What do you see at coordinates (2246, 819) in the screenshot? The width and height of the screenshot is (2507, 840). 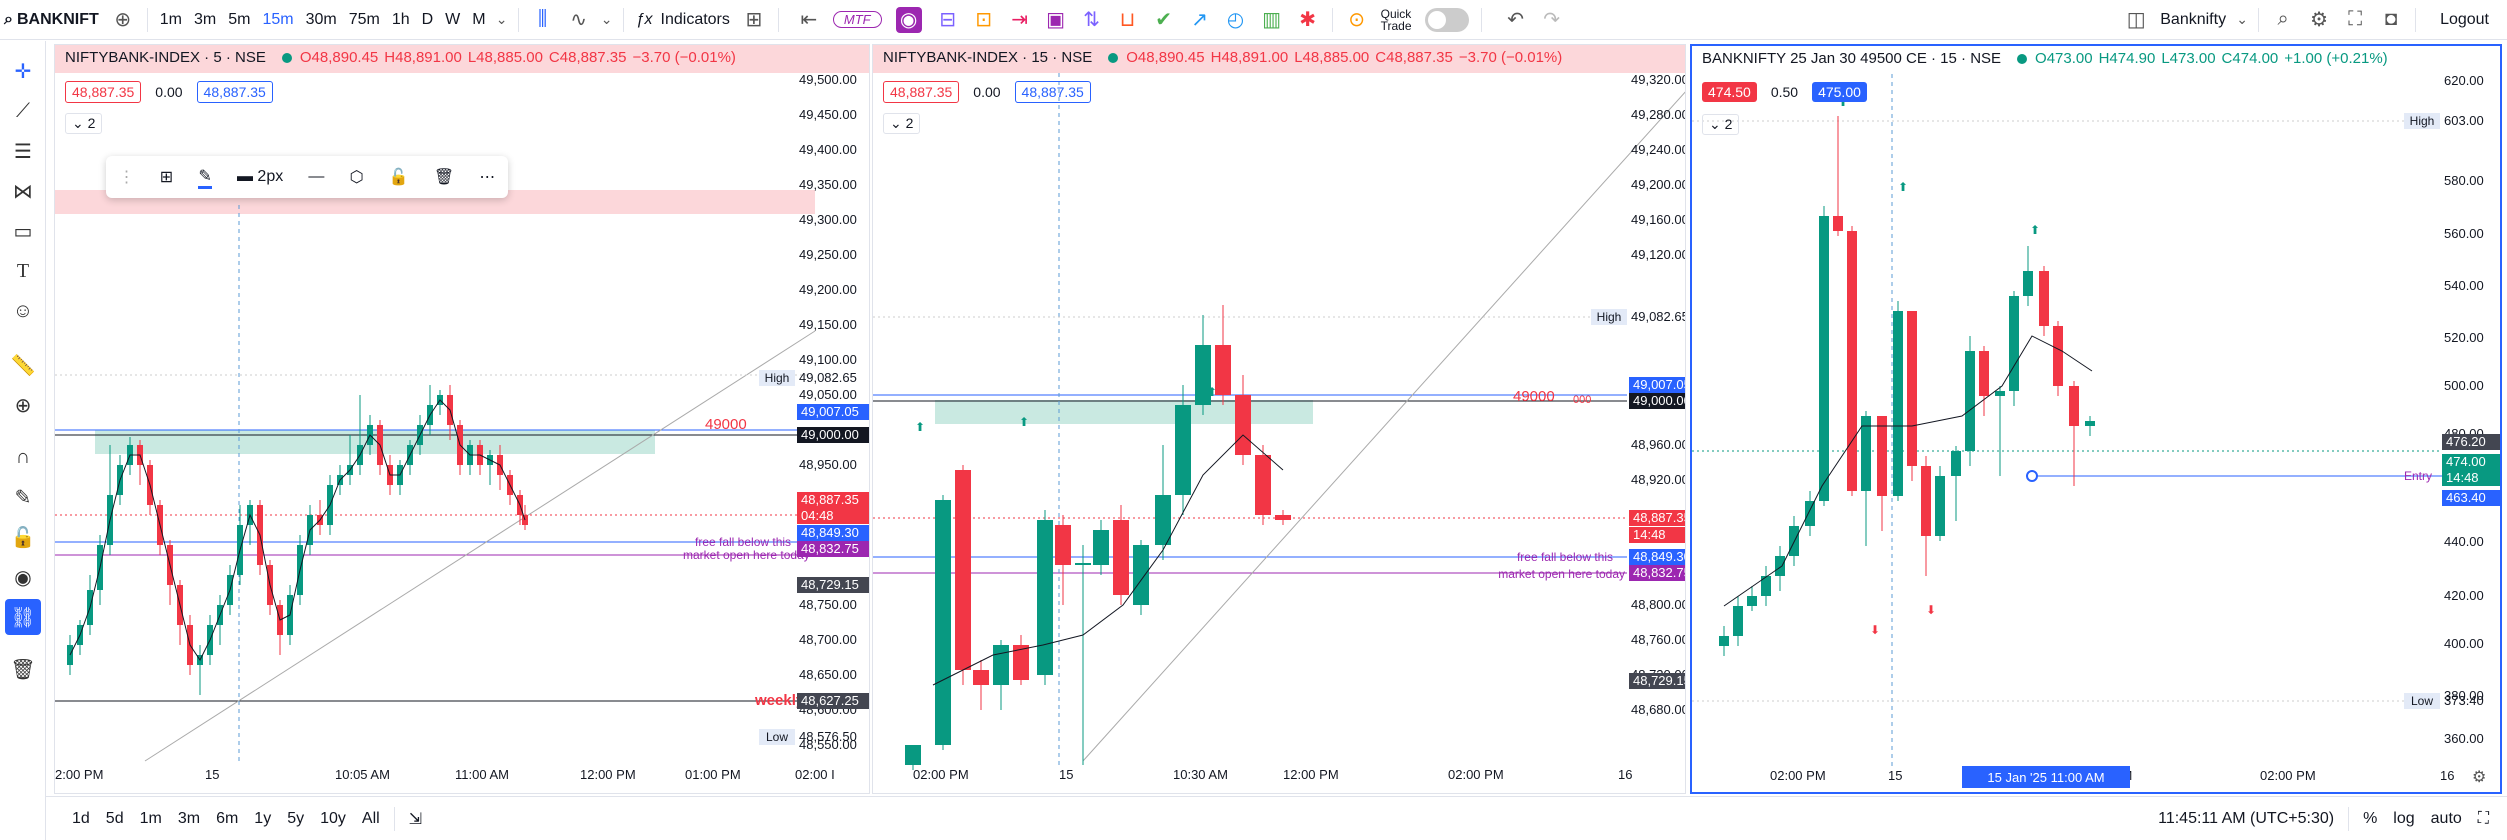 I see `clock-label: 11:45:11 AM (UTC+5:30)` at bounding box center [2246, 819].